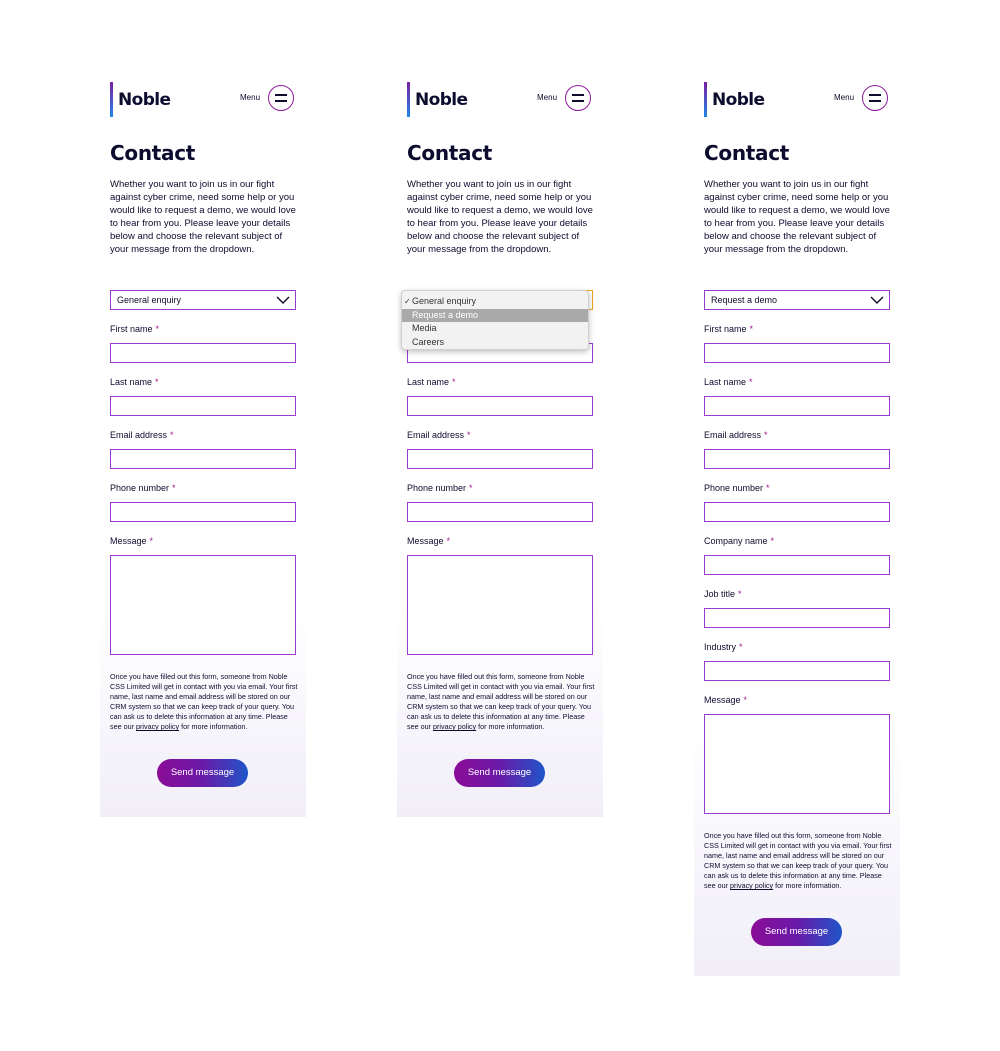 This screenshot has width=1000, height=1051. What do you see at coordinates (444, 301) in the screenshot?
I see `dropdown-option-label: General enquiry` at bounding box center [444, 301].